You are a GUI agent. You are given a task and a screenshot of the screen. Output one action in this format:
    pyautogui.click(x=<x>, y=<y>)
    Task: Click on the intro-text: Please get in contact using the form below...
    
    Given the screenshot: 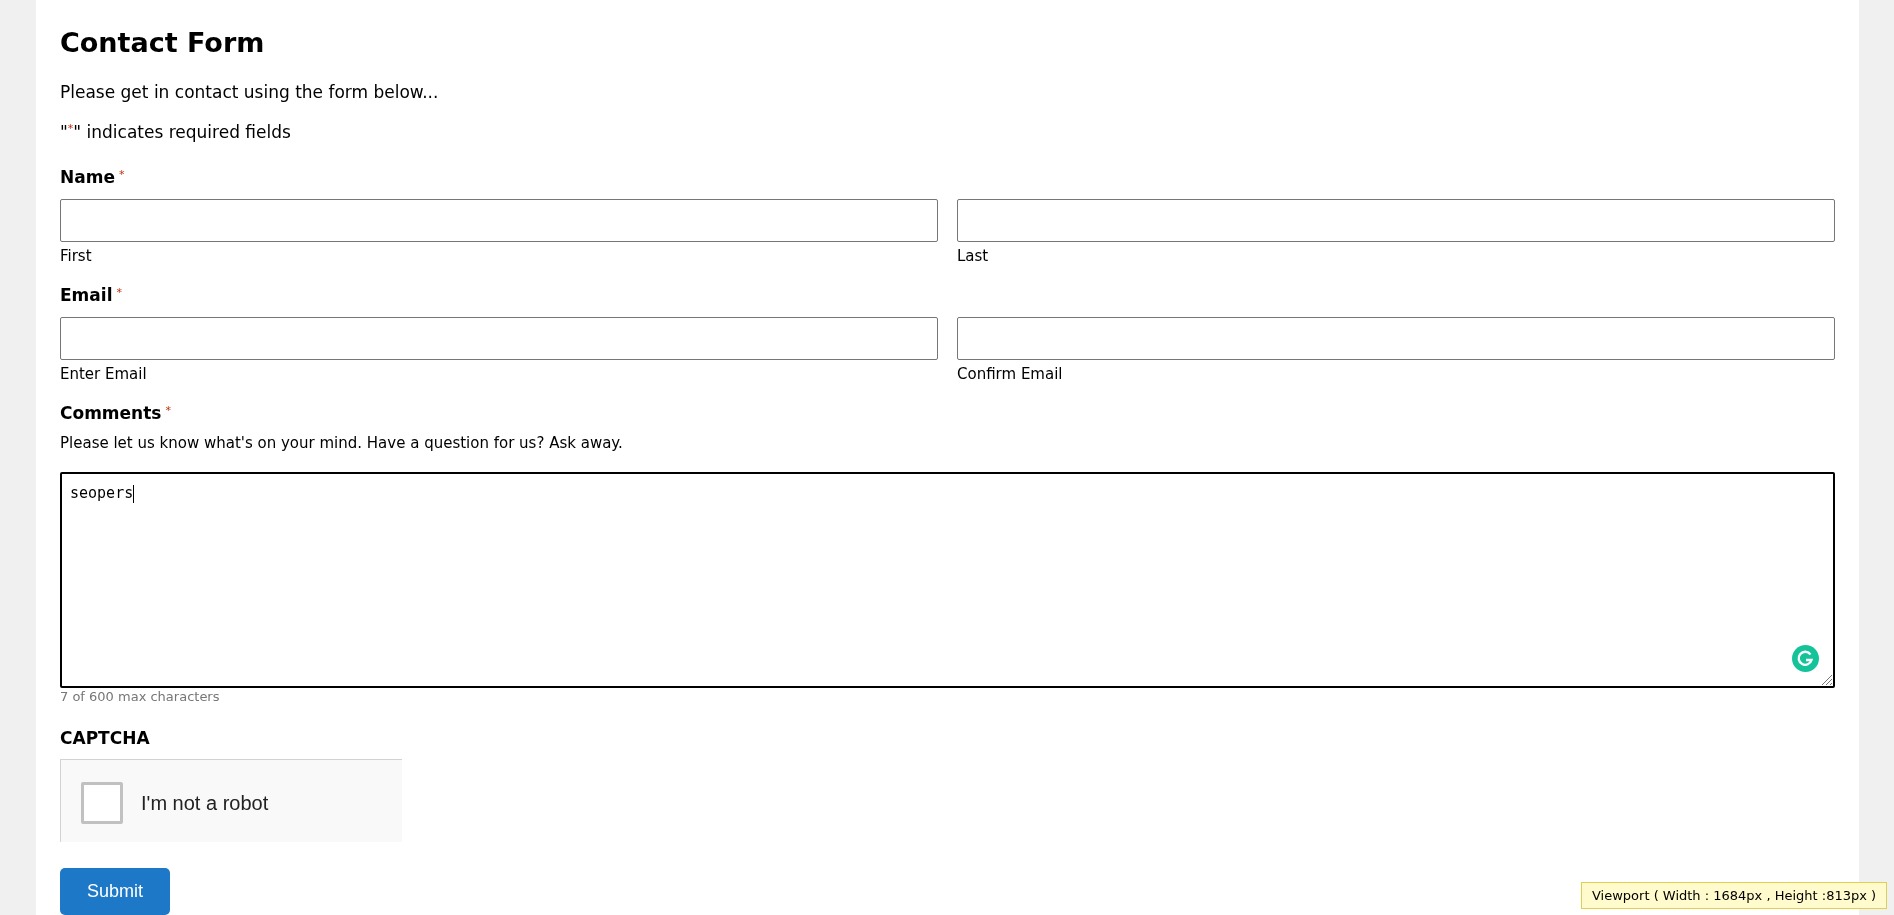 What is the action you would take?
    pyautogui.click(x=250, y=92)
    